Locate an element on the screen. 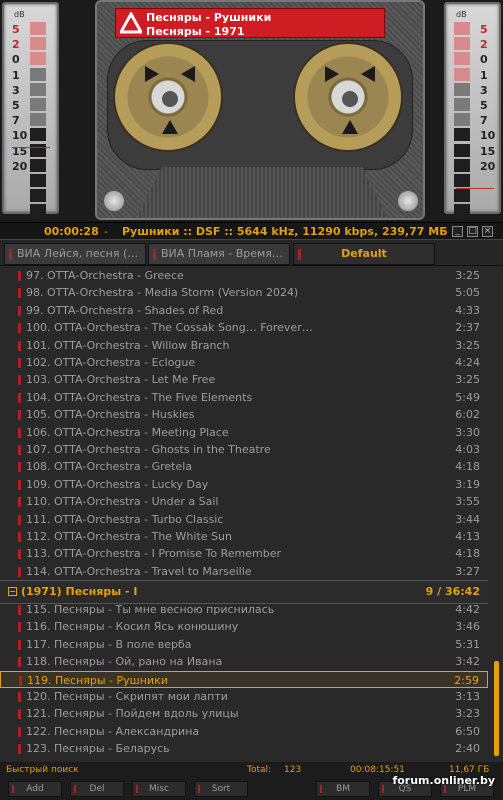 Image resolution: width=503 pixels, height=800 pixels. track-number: 101. is located at coordinates (38, 345).